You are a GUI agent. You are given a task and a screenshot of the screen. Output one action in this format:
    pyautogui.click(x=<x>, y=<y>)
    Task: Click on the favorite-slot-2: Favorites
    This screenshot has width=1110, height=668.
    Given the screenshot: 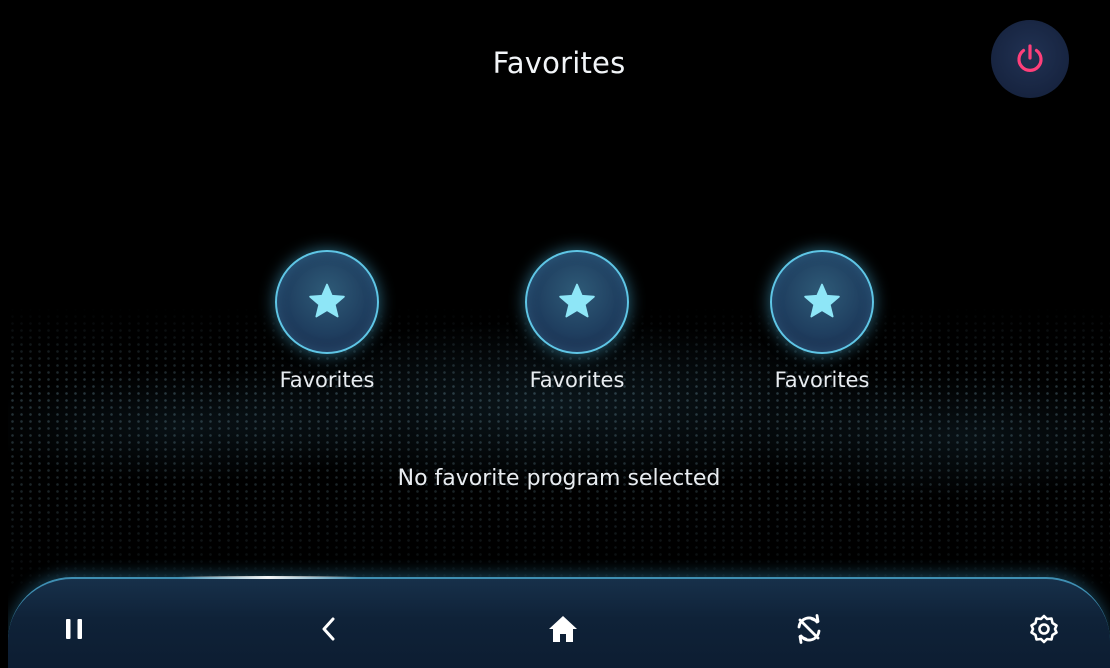 What is the action you would take?
    pyautogui.click(x=577, y=321)
    